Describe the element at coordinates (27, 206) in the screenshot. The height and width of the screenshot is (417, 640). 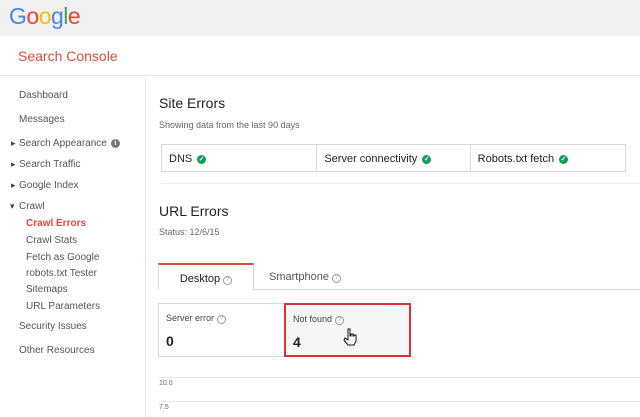
I see `sidebar-item-crawl: Crawl` at that location.